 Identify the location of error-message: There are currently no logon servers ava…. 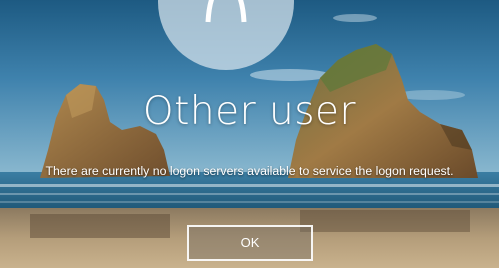
(249, 171).